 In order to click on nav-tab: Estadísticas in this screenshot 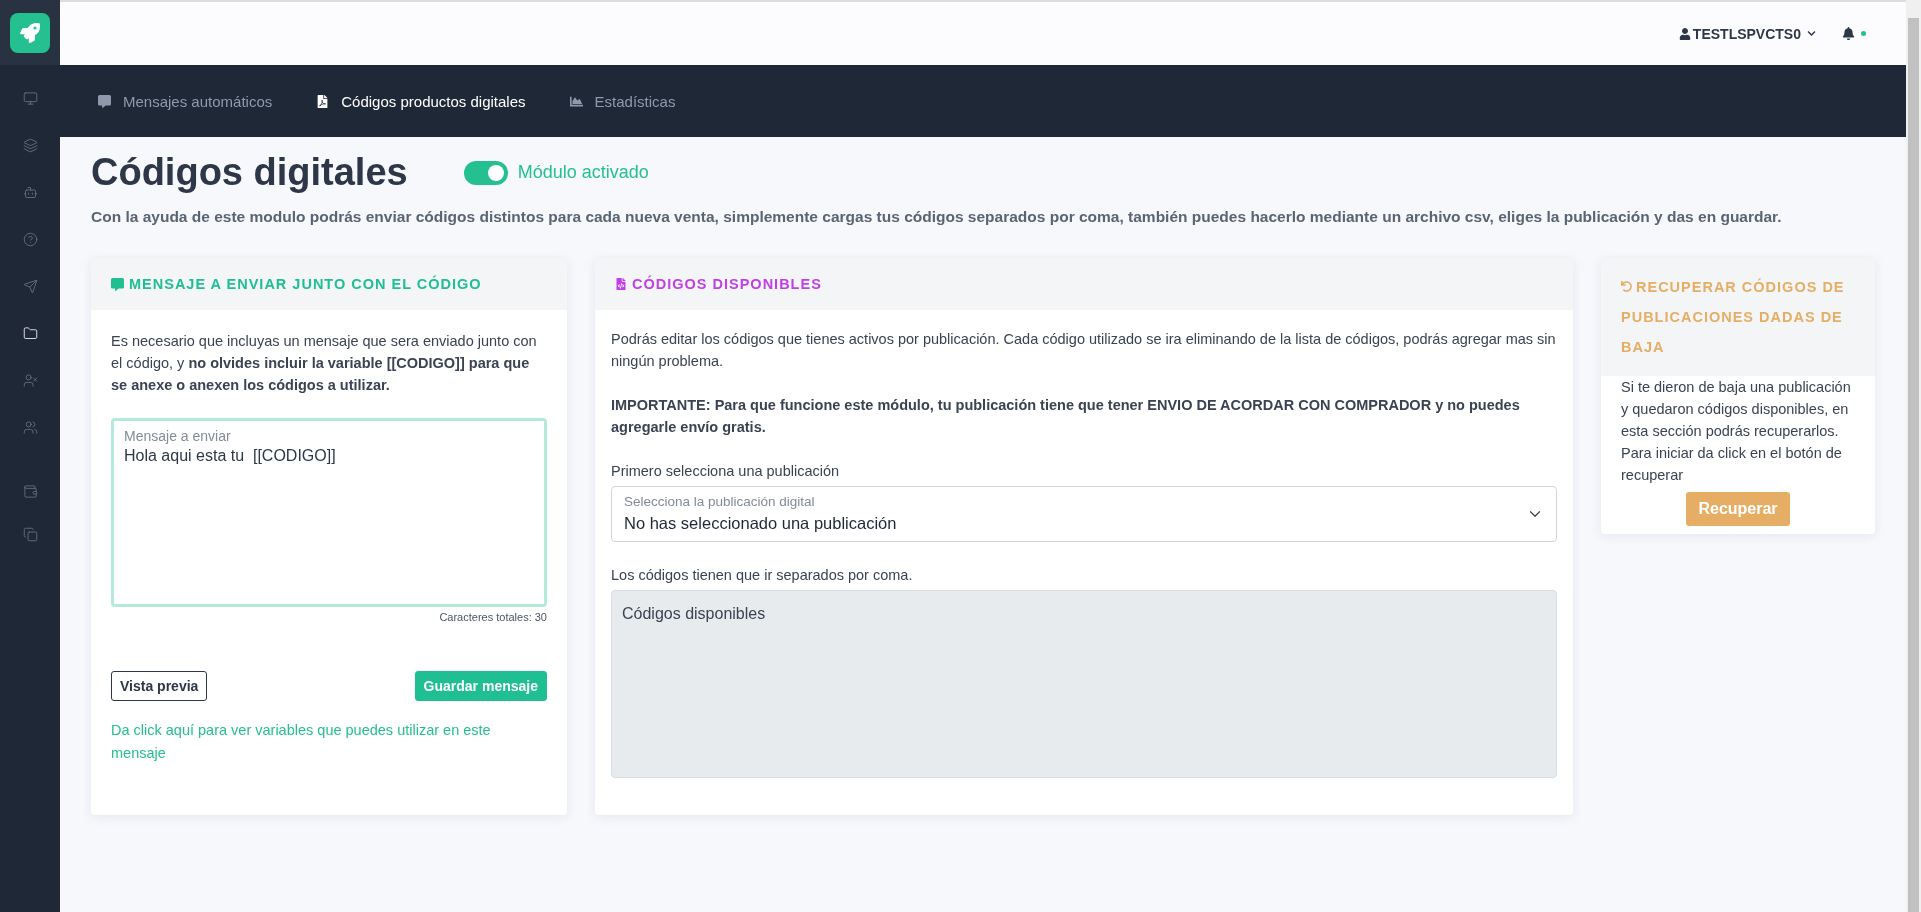, I will do `click(622, 101)`.